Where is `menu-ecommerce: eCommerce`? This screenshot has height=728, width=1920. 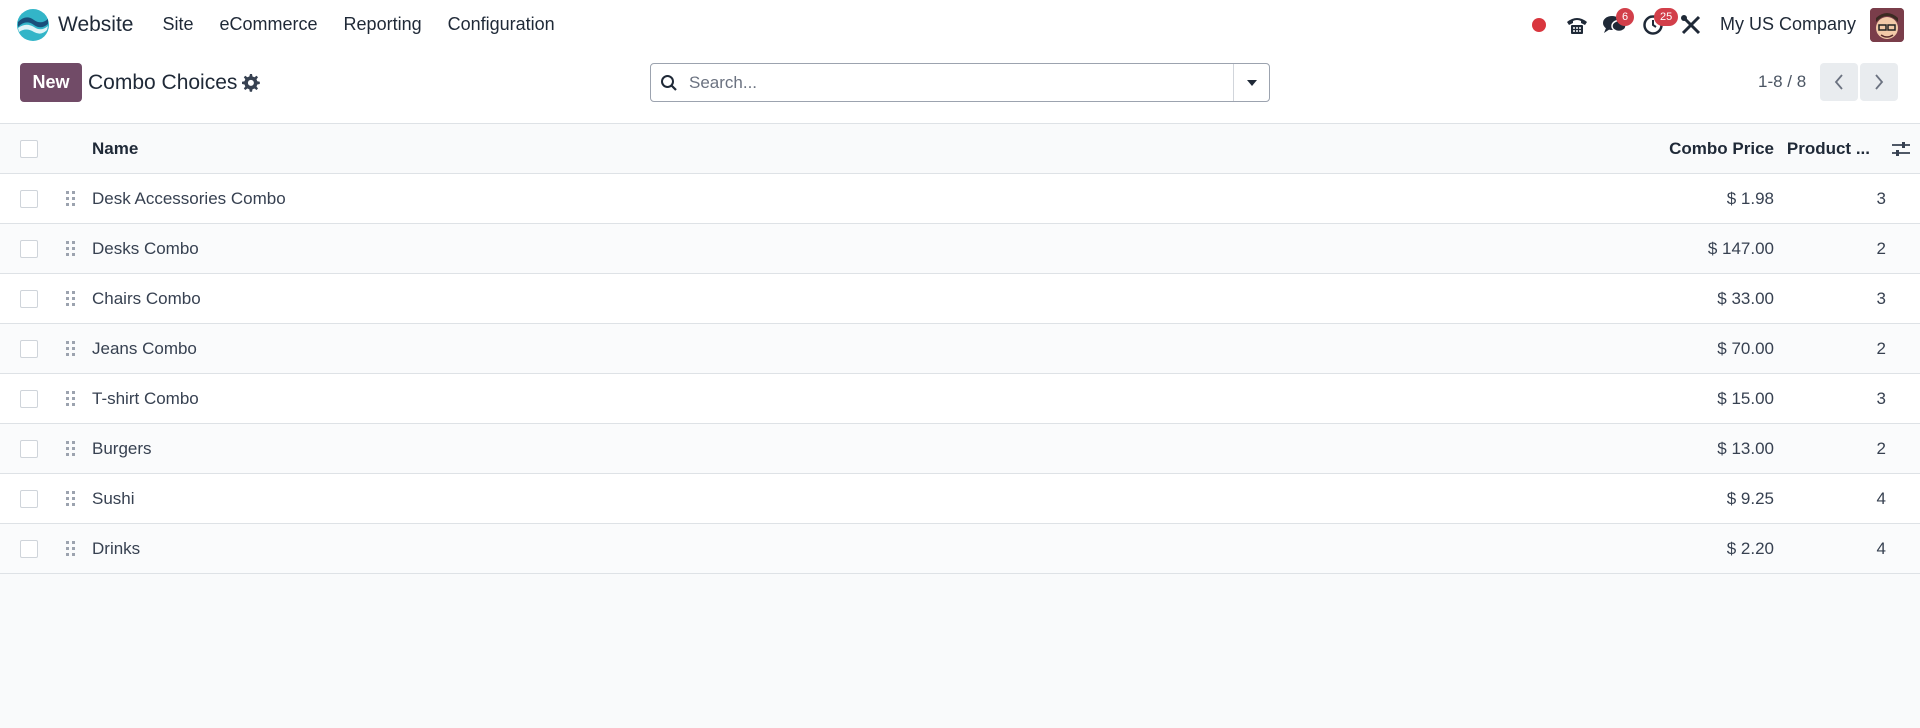 menu-ecommerce: eCommerce is located at coordinates (269, 24).